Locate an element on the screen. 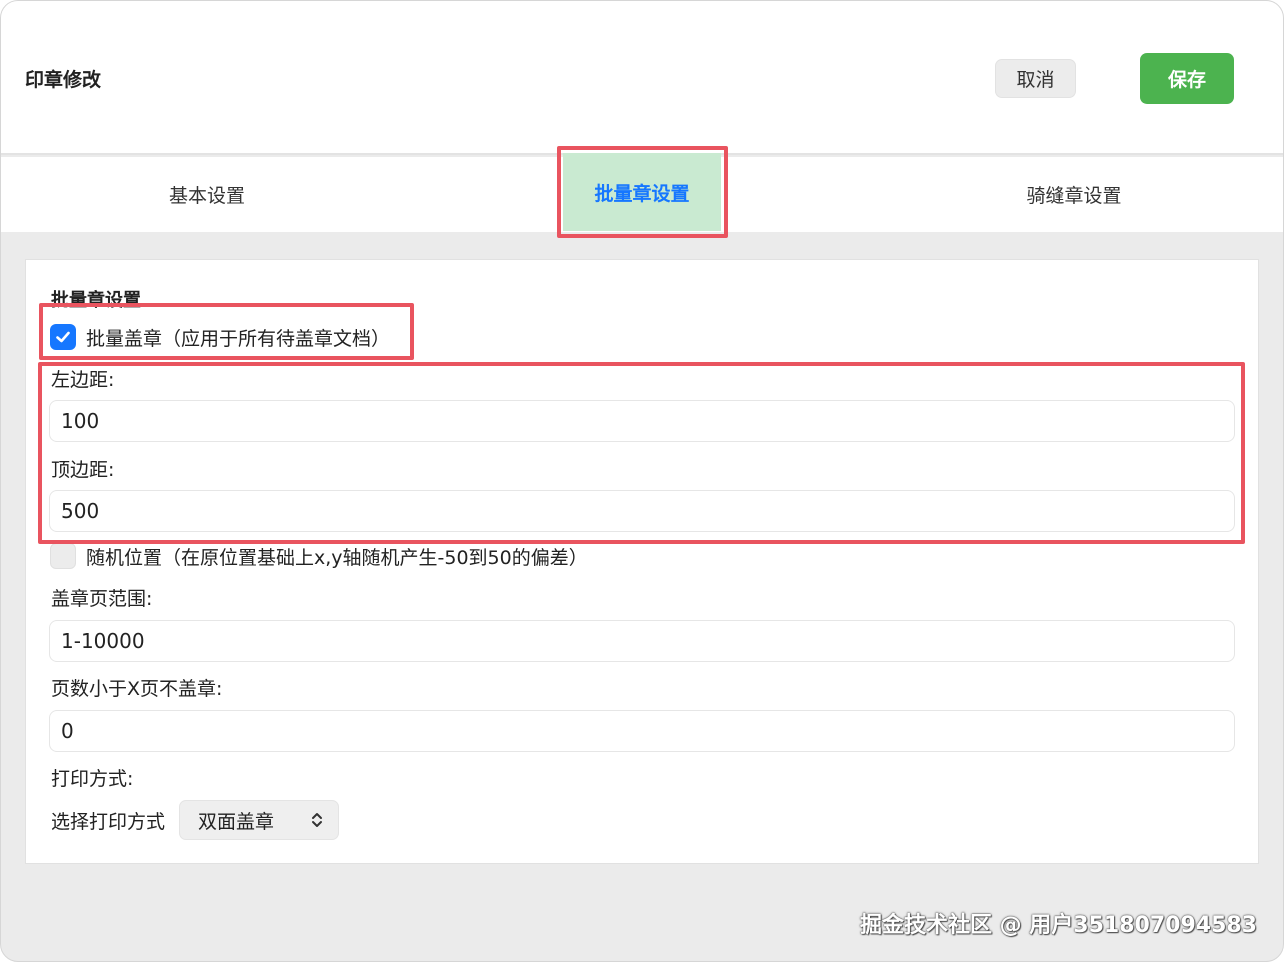  left-margin-label: 左边距: is located at coordinates (83, 380).